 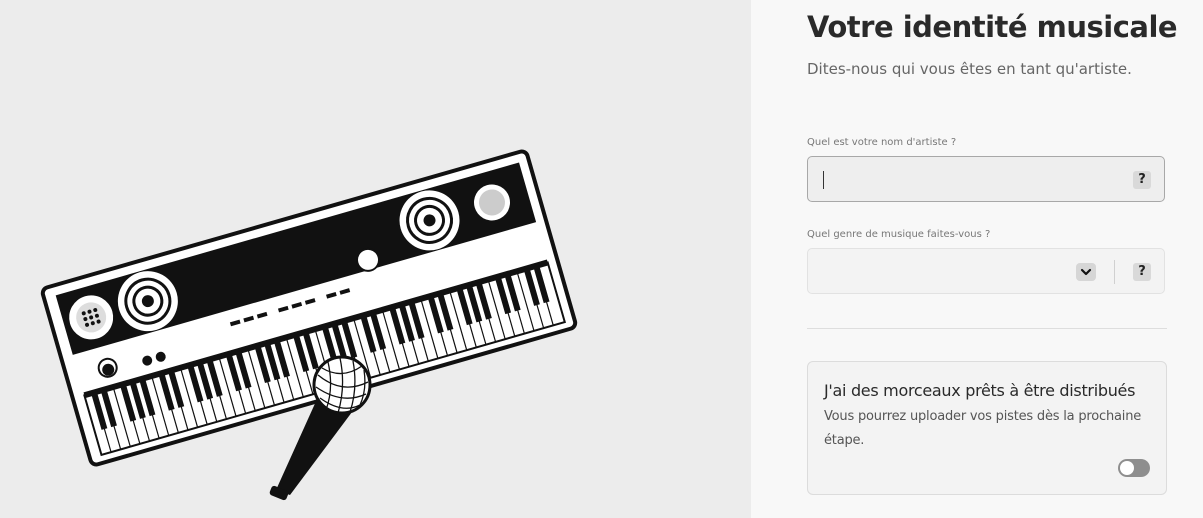 What do you see at coordinates (1142, 180) in the screenshot?
I see `artist-name-help-button: ?` at bounding box center [1142, 180].